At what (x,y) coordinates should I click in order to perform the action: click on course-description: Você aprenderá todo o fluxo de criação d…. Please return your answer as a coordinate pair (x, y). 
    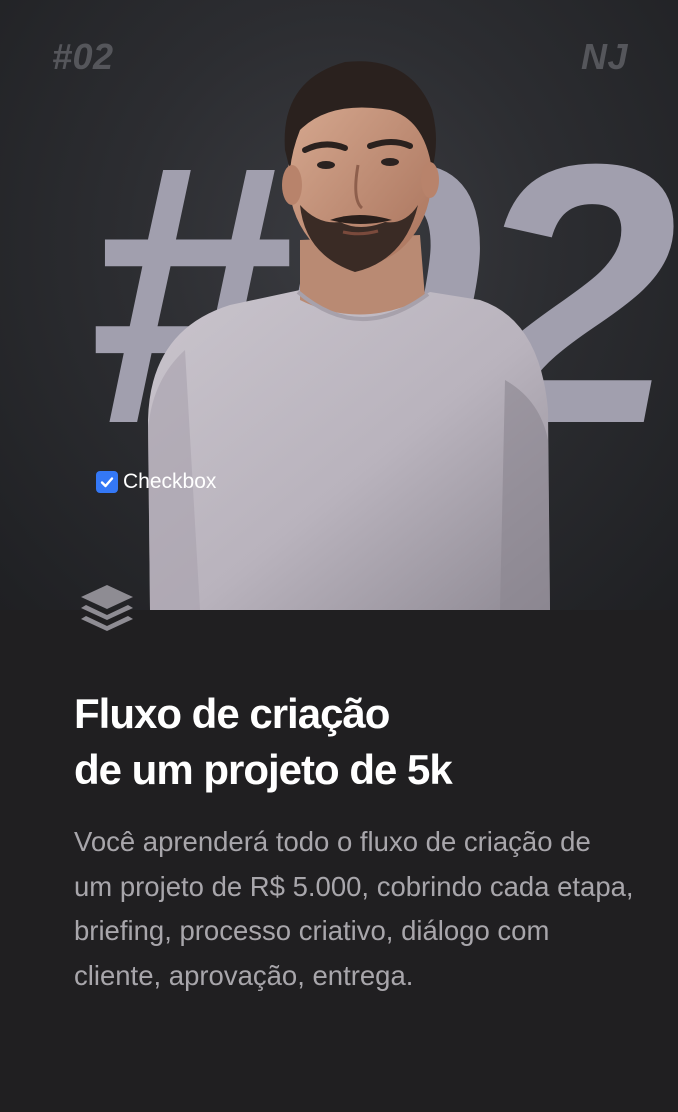
    Looking at the image, I should click on (354, 908).